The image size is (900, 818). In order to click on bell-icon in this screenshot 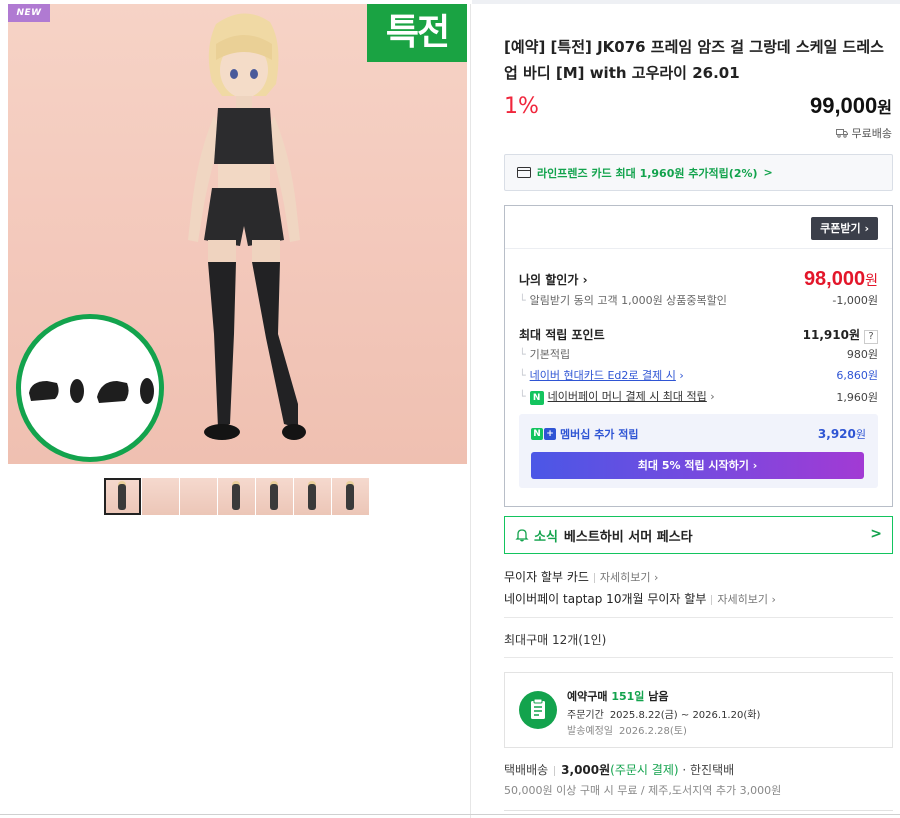, I will do `click(522, 535)`.